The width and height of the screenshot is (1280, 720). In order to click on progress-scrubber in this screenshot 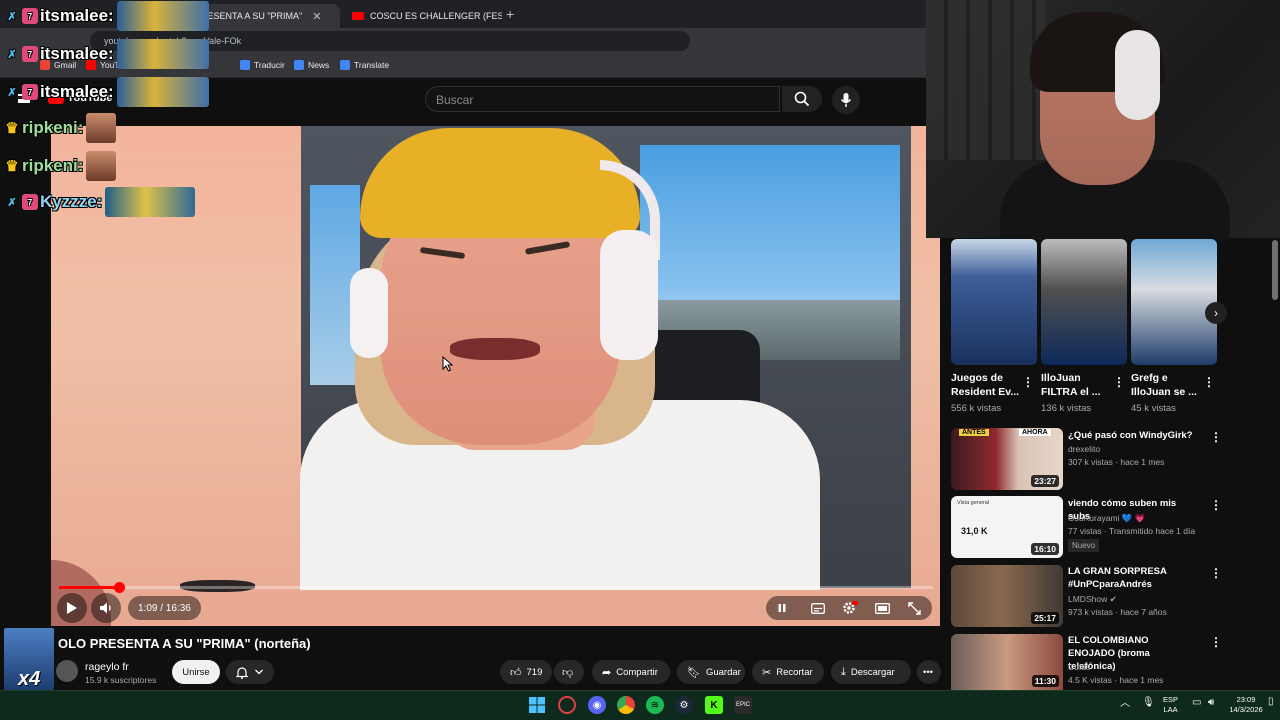, I will do `click(119, 587)`.